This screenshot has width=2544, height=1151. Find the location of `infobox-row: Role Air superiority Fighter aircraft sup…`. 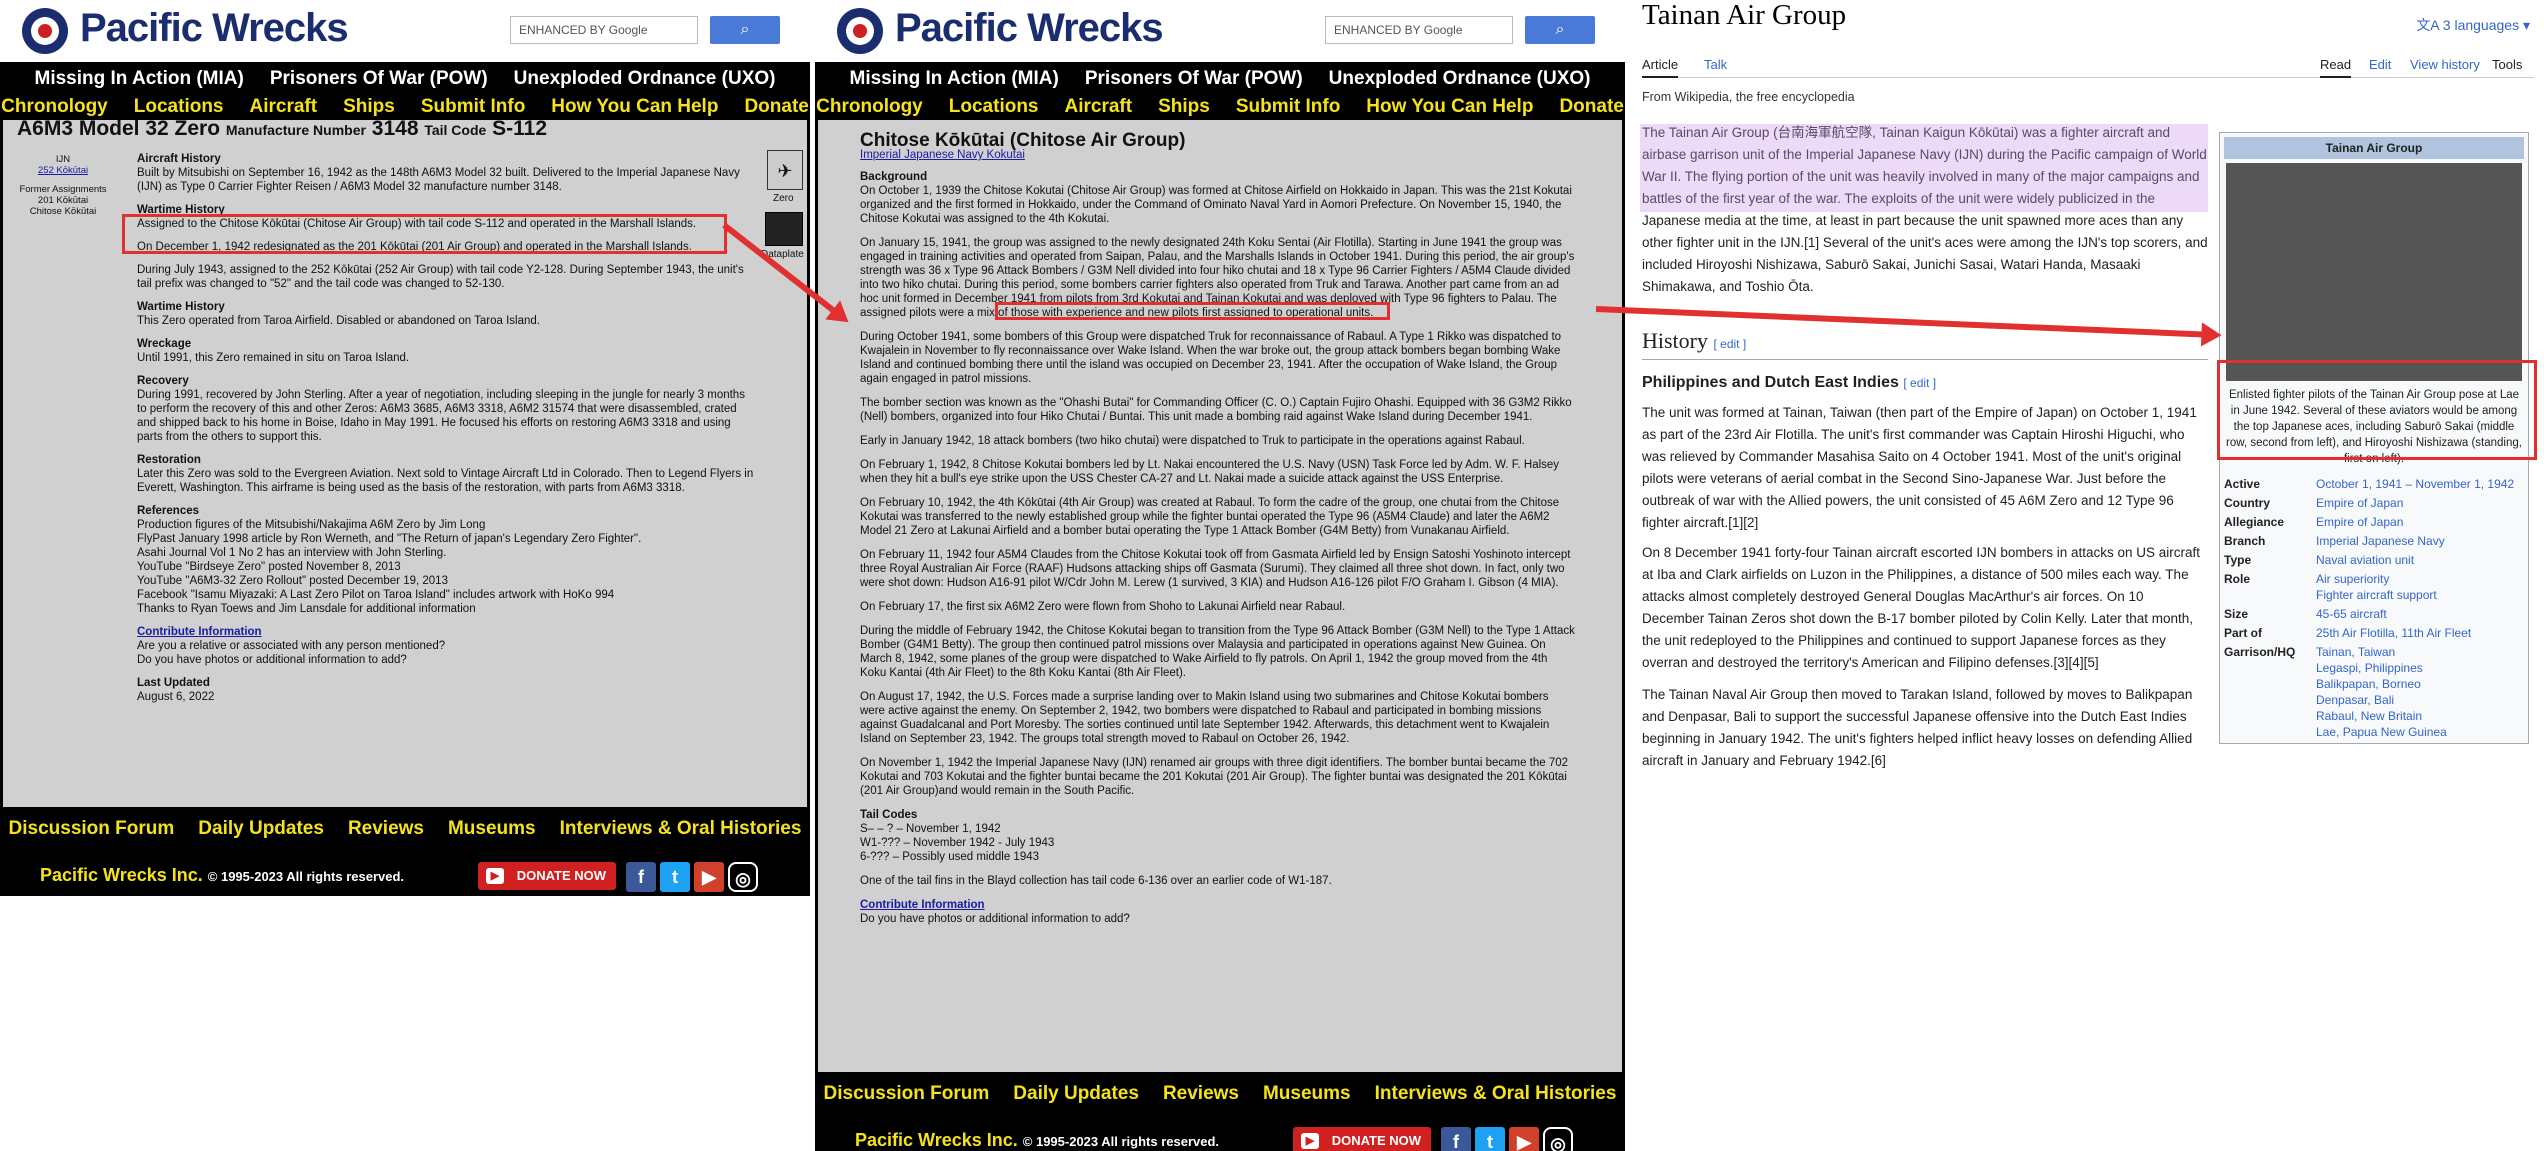

infobox-row: Role Air superiority Fighter aircraft sup… is located at coordinates (2374, 587).